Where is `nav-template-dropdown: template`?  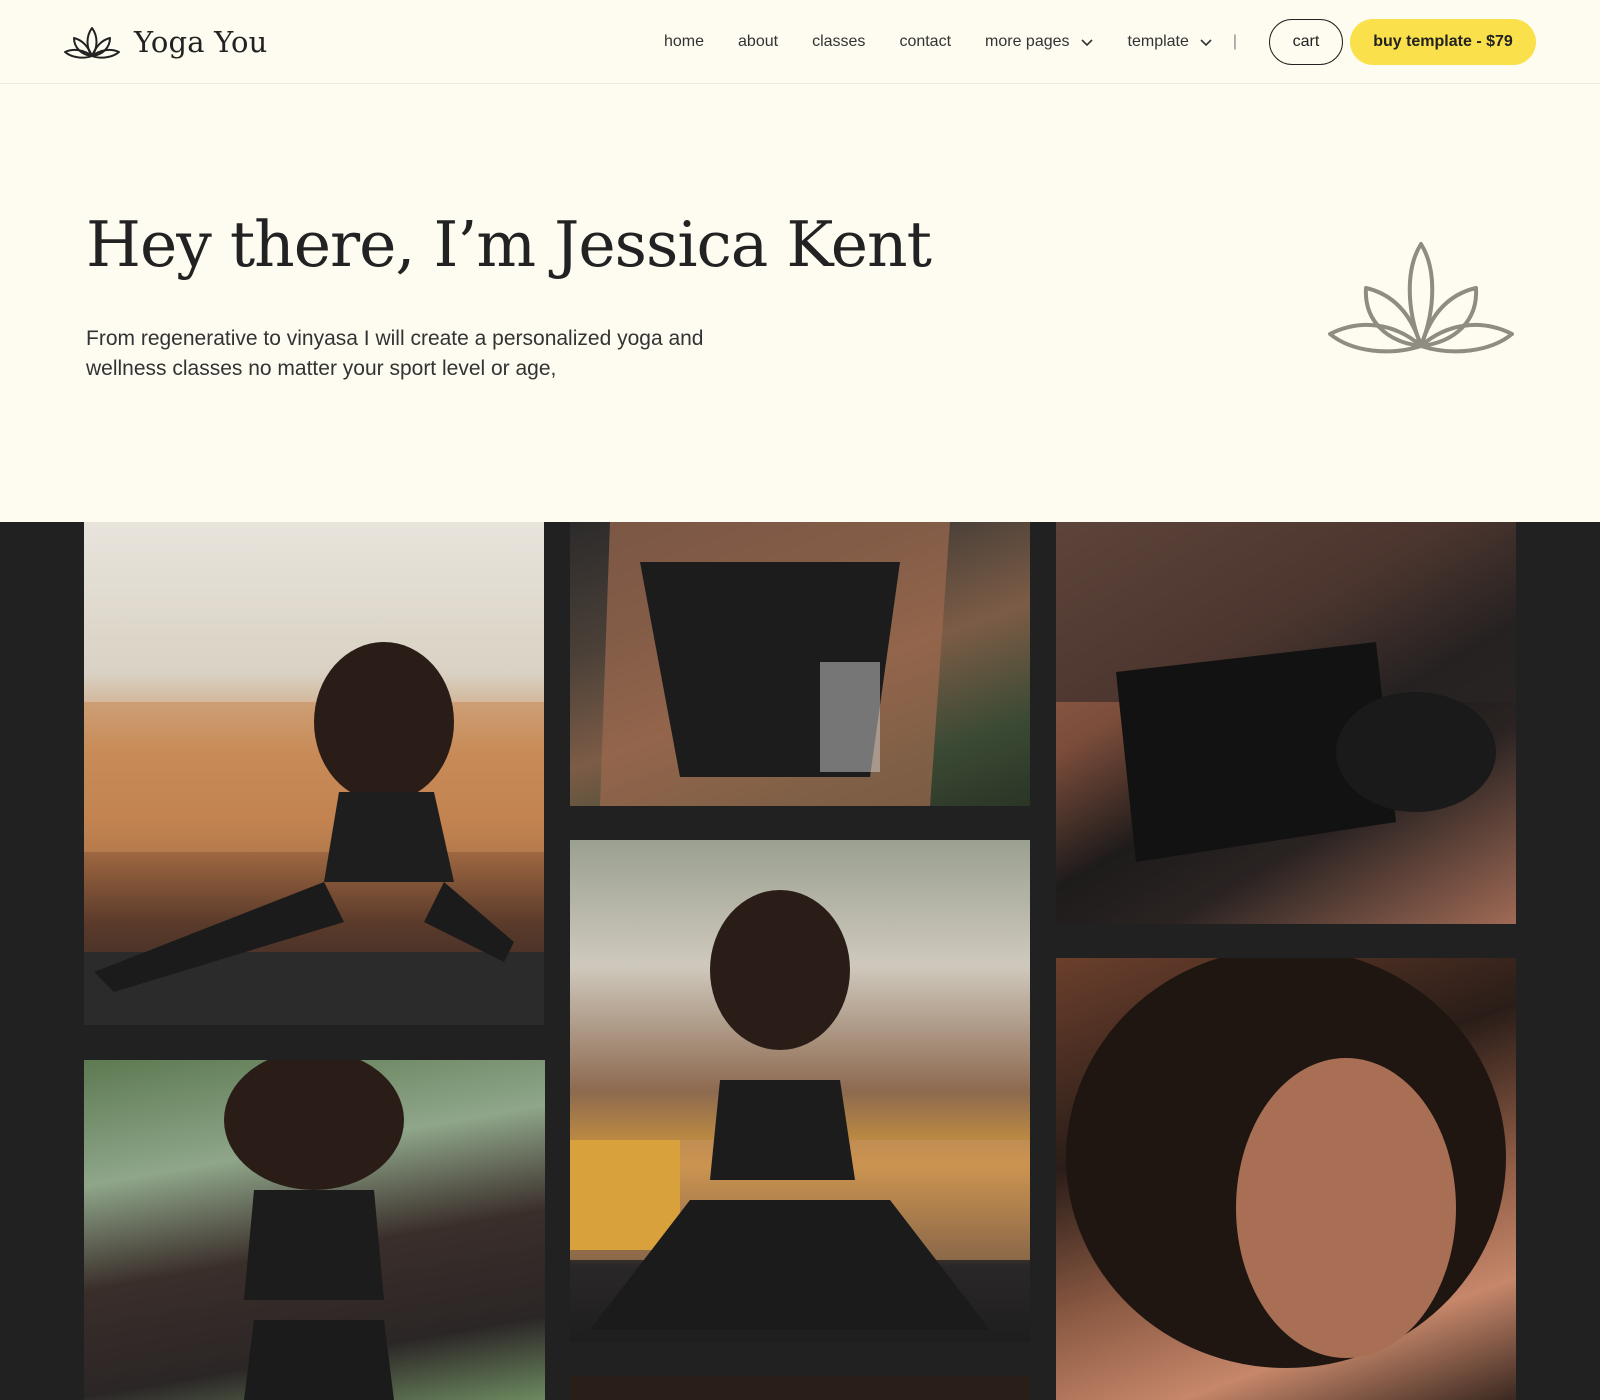 nav-template-dropdown: template is located at coordinates (1170, 42).